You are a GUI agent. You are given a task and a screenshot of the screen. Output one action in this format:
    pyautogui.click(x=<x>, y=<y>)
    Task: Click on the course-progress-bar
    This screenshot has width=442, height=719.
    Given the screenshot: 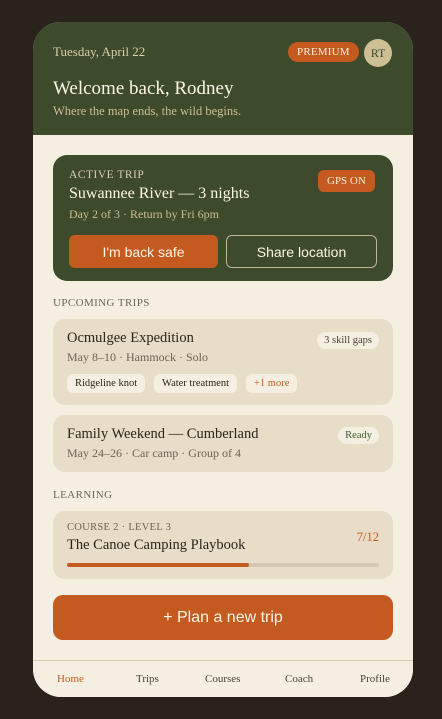 What is the action you would take?
    pyautogui.click(x=223, y=565)
    